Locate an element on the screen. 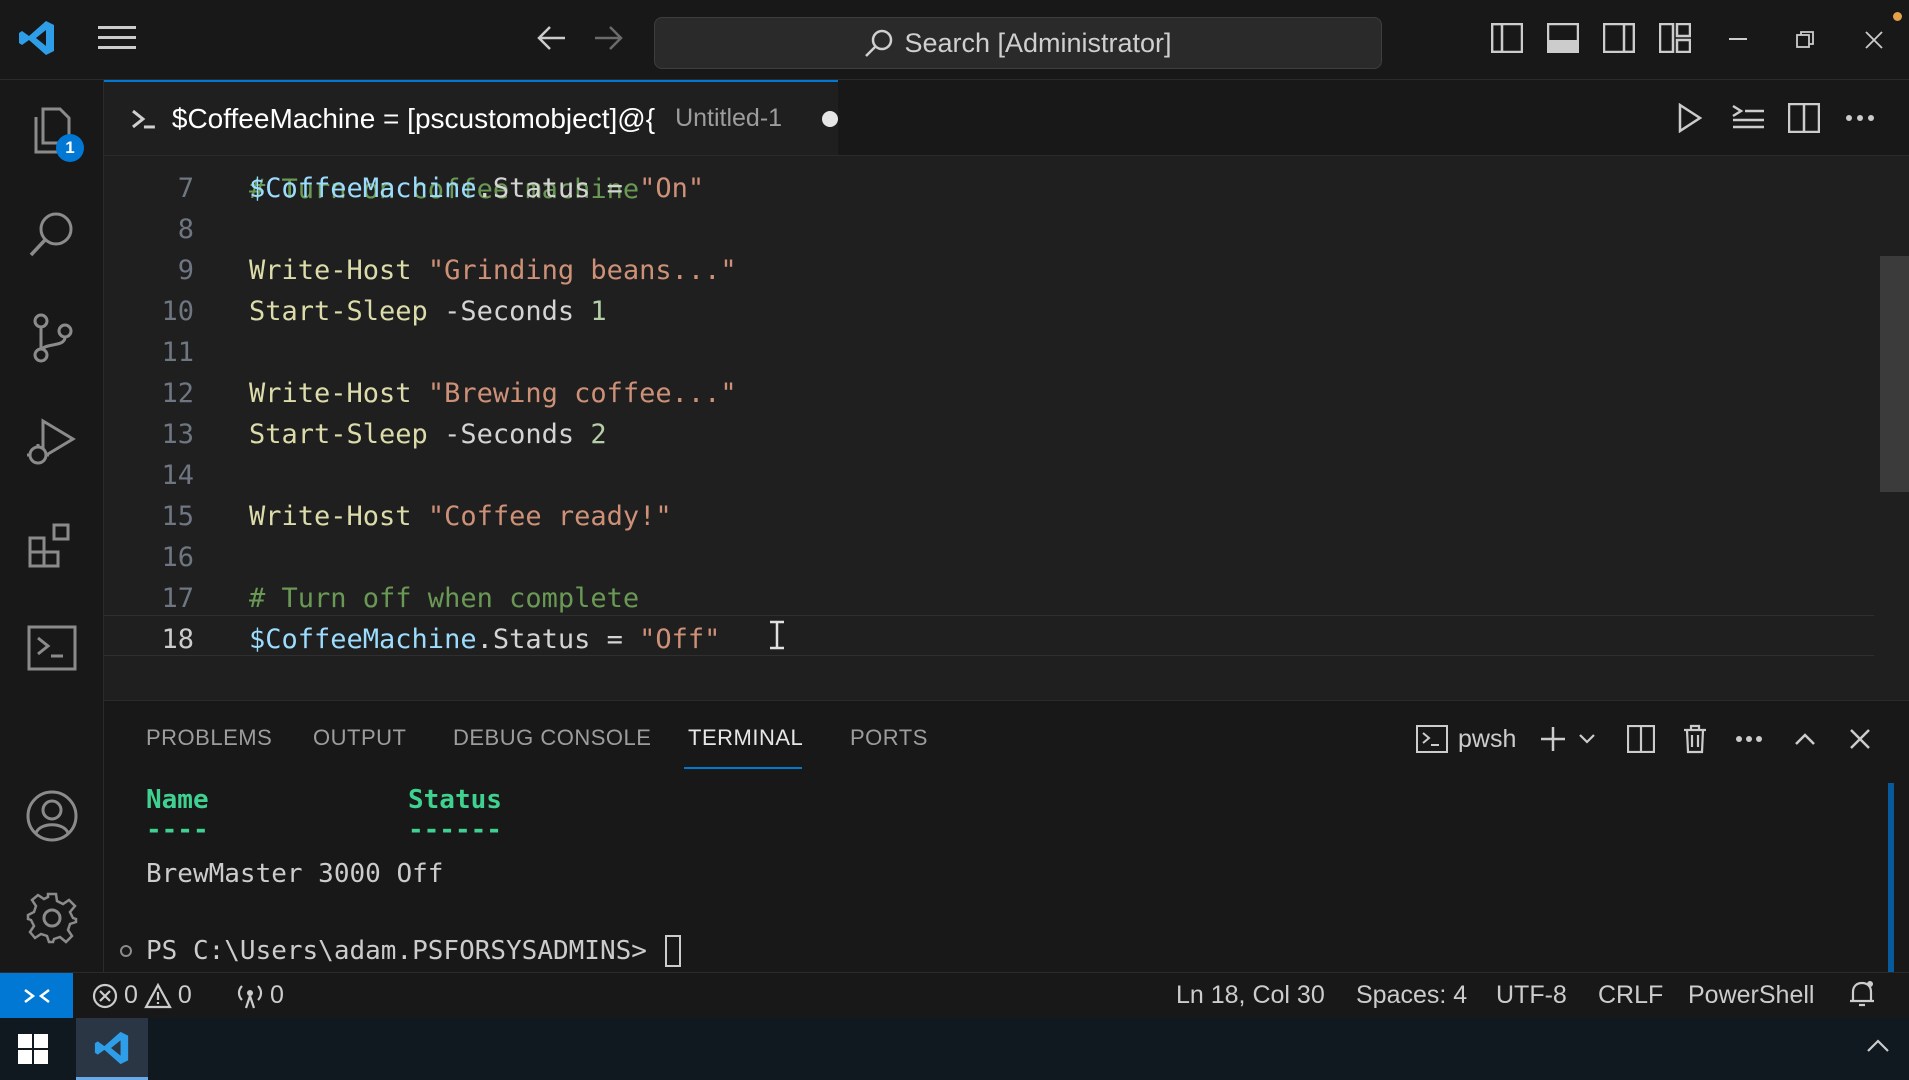 The width and height of the screenshot is (1909, 1080). language-mode: PowerShell is located at coordinates (1751, 995).